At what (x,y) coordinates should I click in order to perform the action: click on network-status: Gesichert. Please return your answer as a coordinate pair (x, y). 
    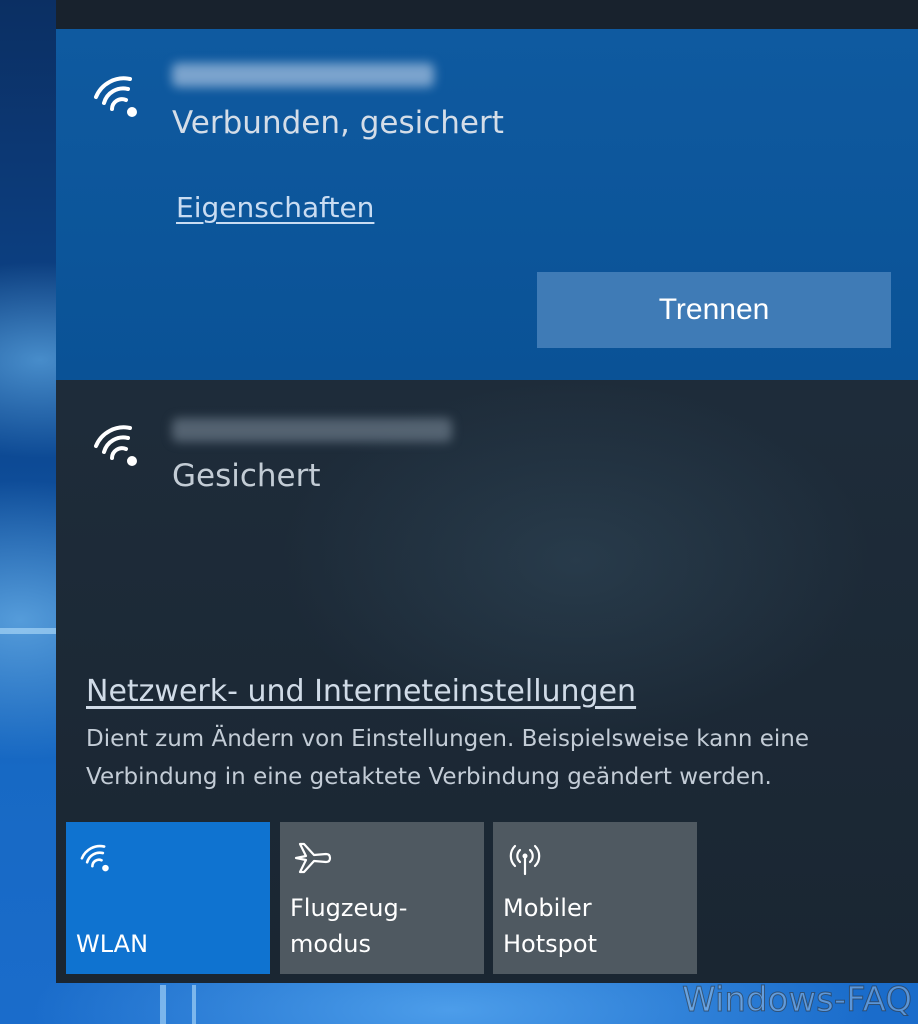
    Looking at the image, I should click on (246, 476).